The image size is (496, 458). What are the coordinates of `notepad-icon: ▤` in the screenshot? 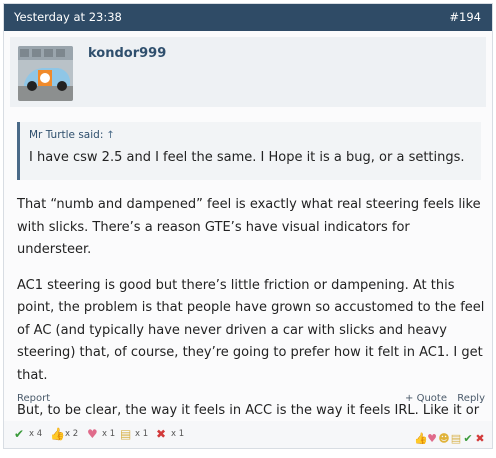 It's located at (126, 434).